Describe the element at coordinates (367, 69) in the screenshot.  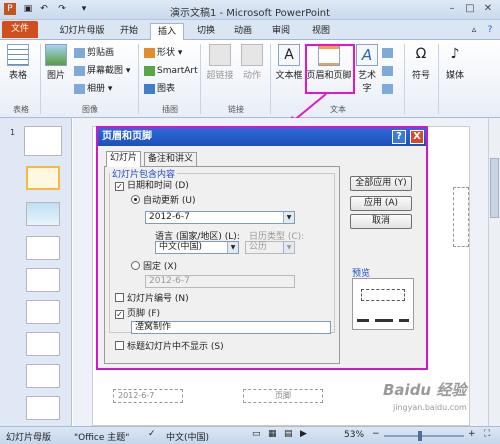
I see `wordart-button: A 艺术字` at that location.